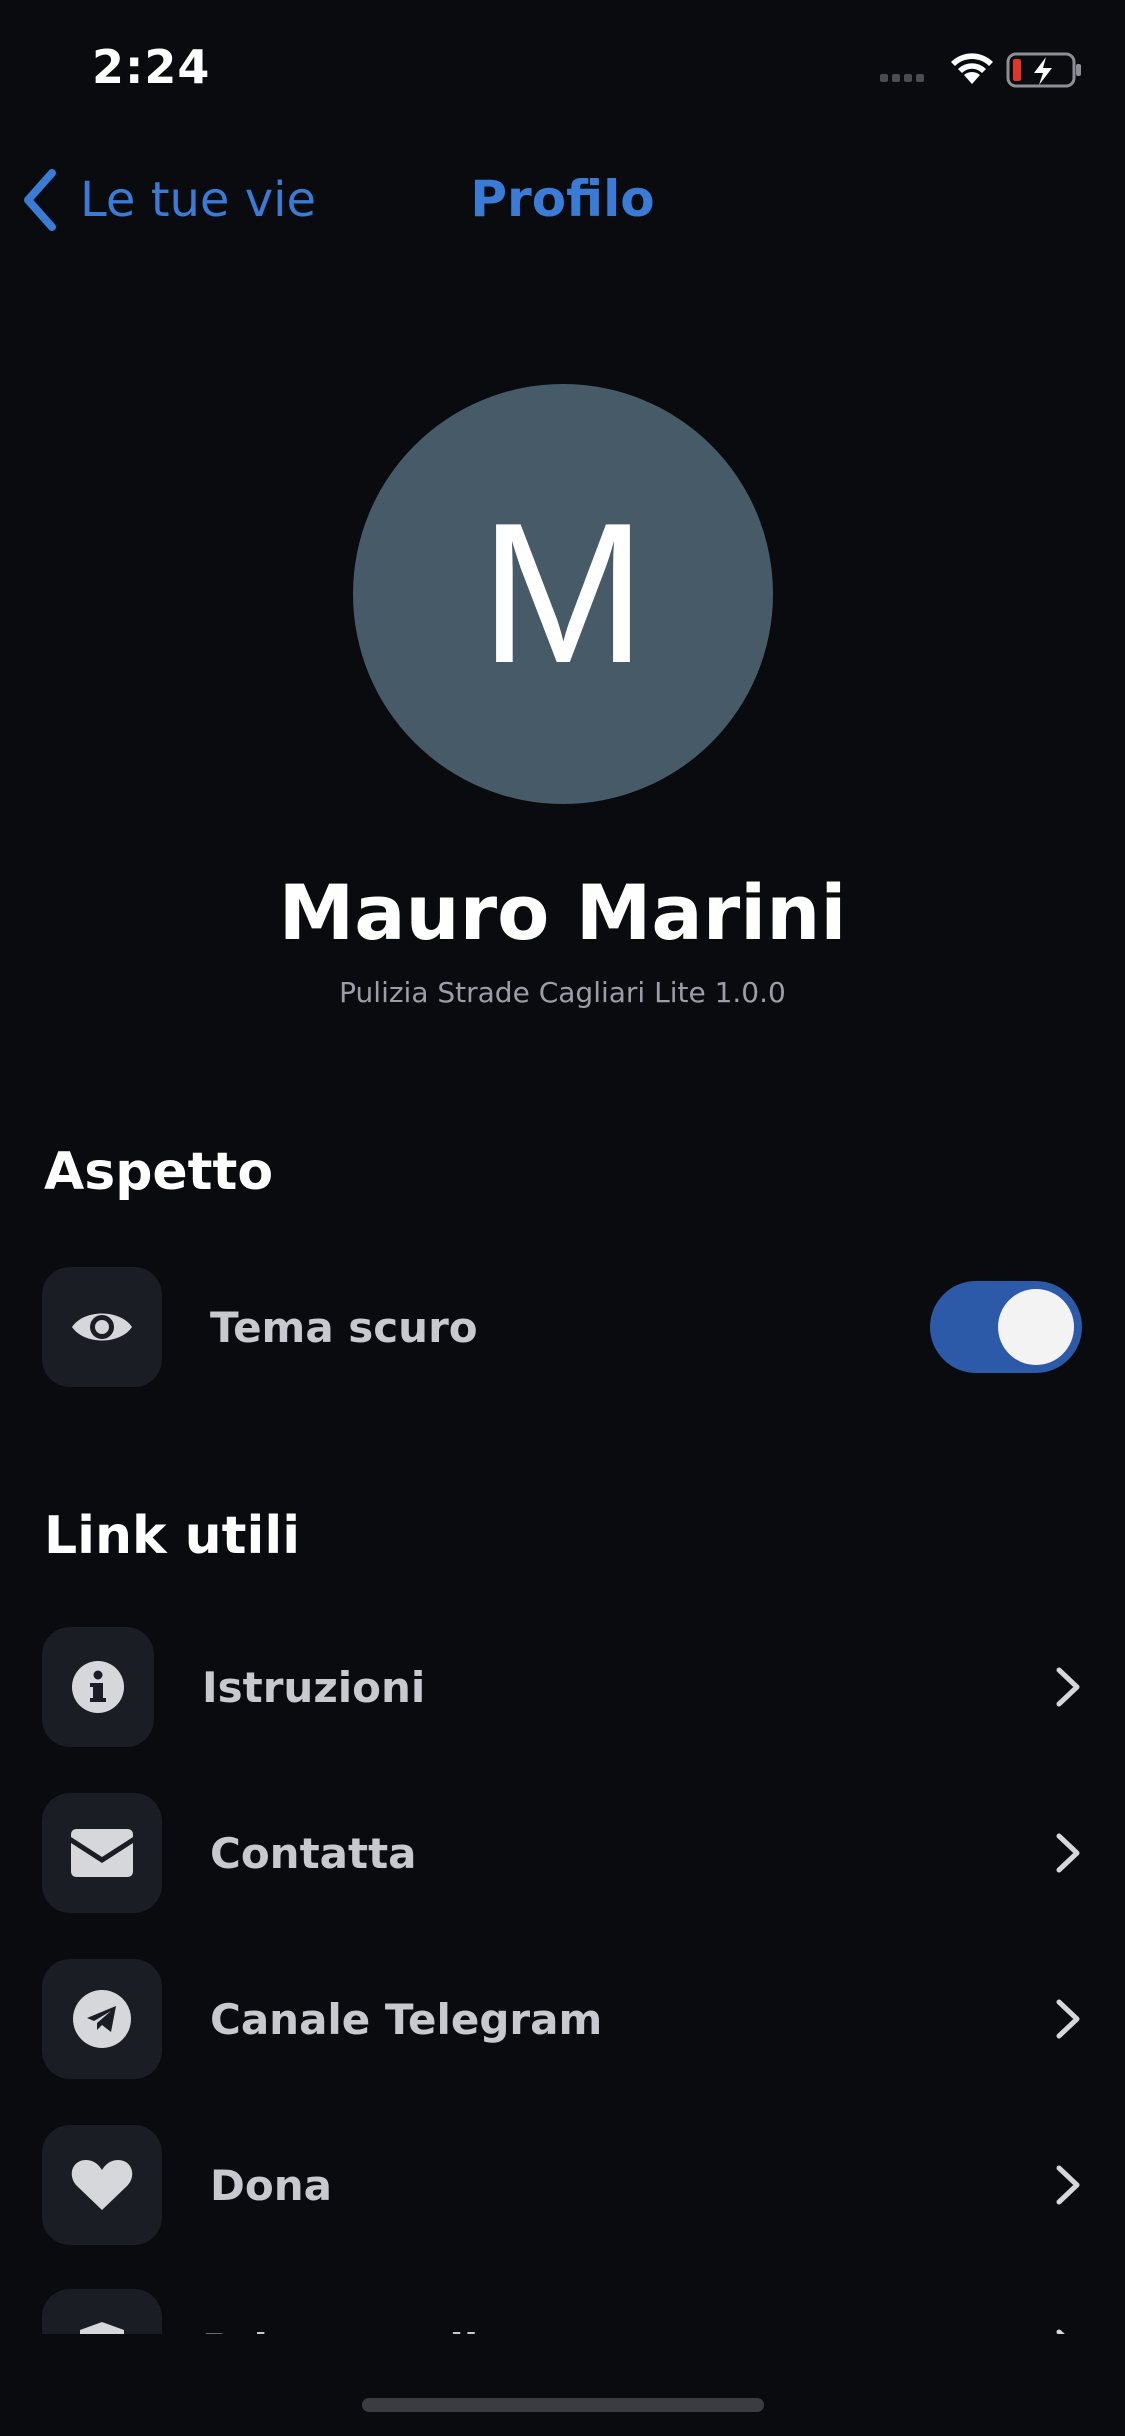 This screenshot has width=1125, height=2436. What do you see at coordinates (972, 68) in the screenshot?
I see `wifi-icon` at bounding box center [972, 68].